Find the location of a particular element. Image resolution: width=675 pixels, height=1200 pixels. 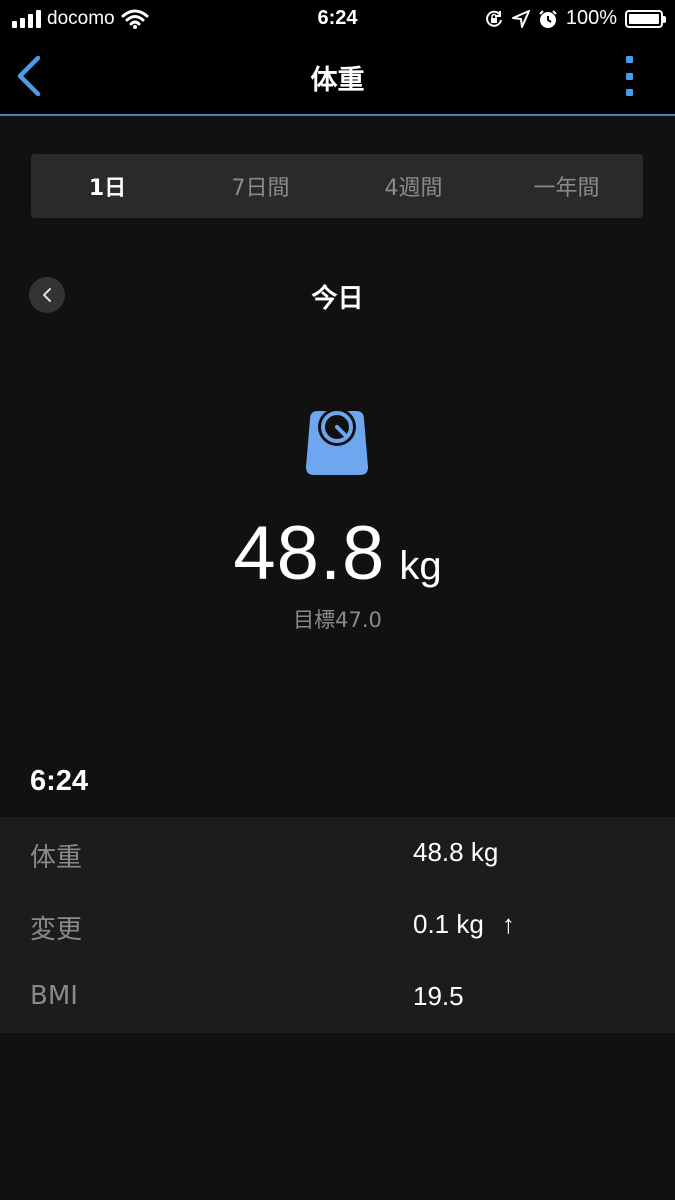

detail-label: 変更 is located at coordinates (56, 930).